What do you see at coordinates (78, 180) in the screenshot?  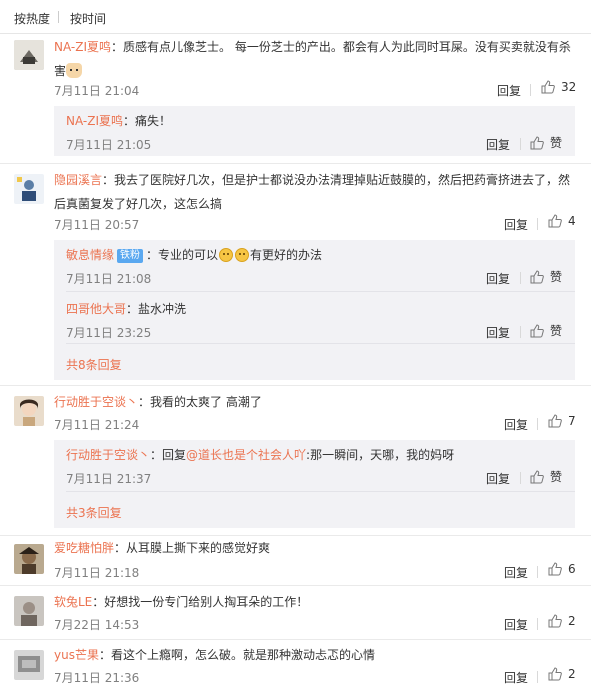 I see `comment-username: 隐园溪言` at bounding box center [78, 180].